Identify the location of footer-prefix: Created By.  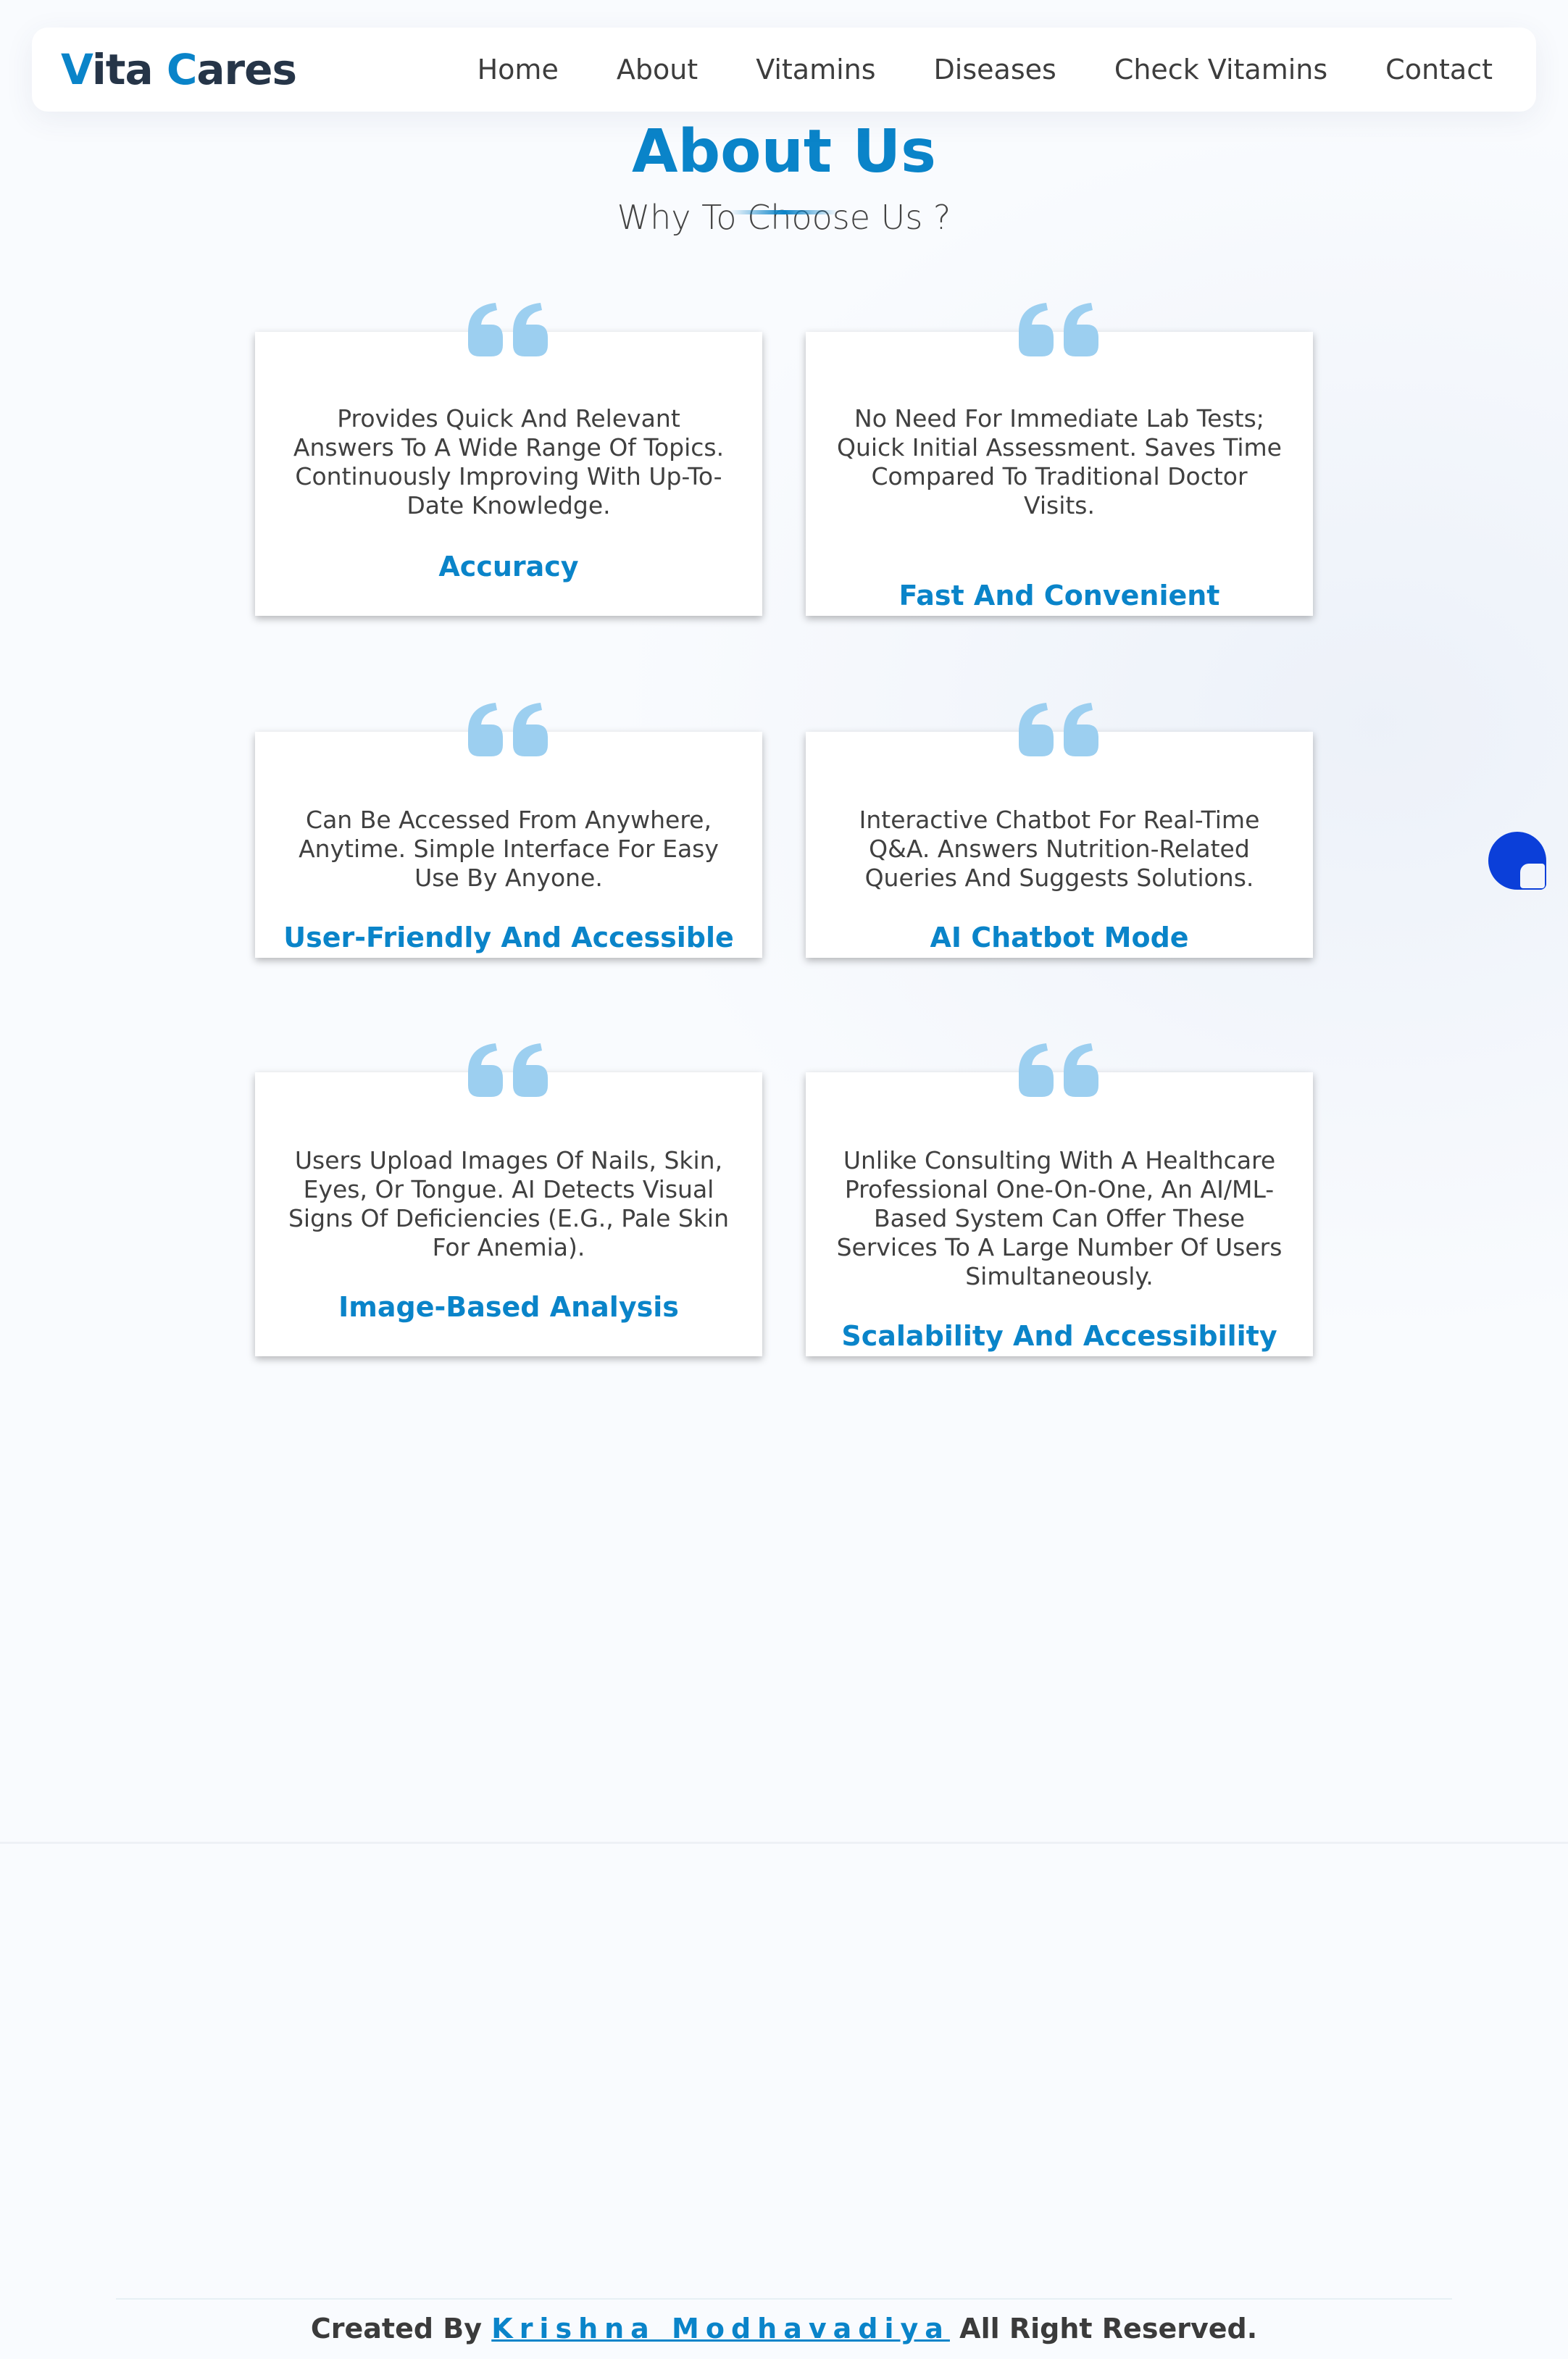
(396, 2329).